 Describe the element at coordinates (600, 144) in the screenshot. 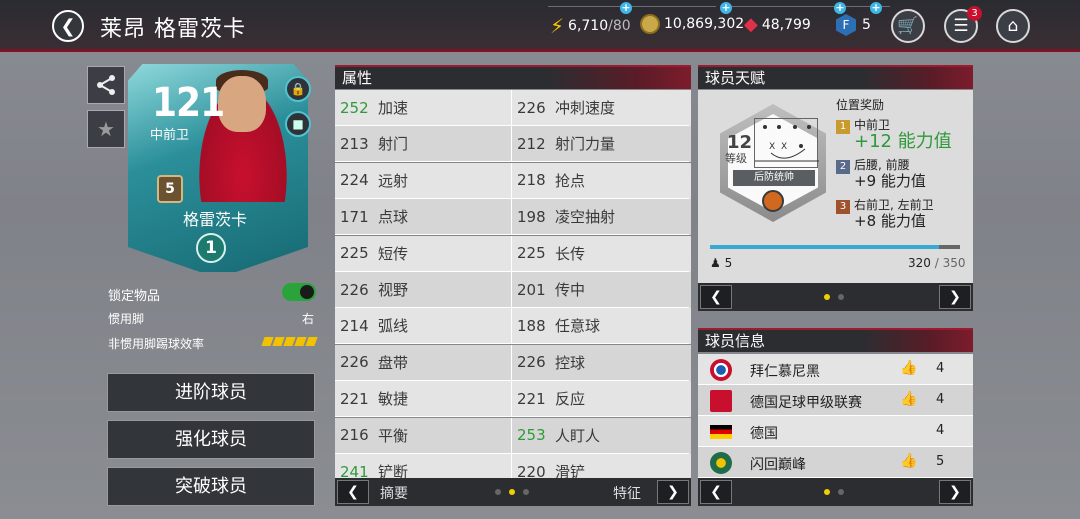

I see `attribute-cell: 212 射门力量` at that location.